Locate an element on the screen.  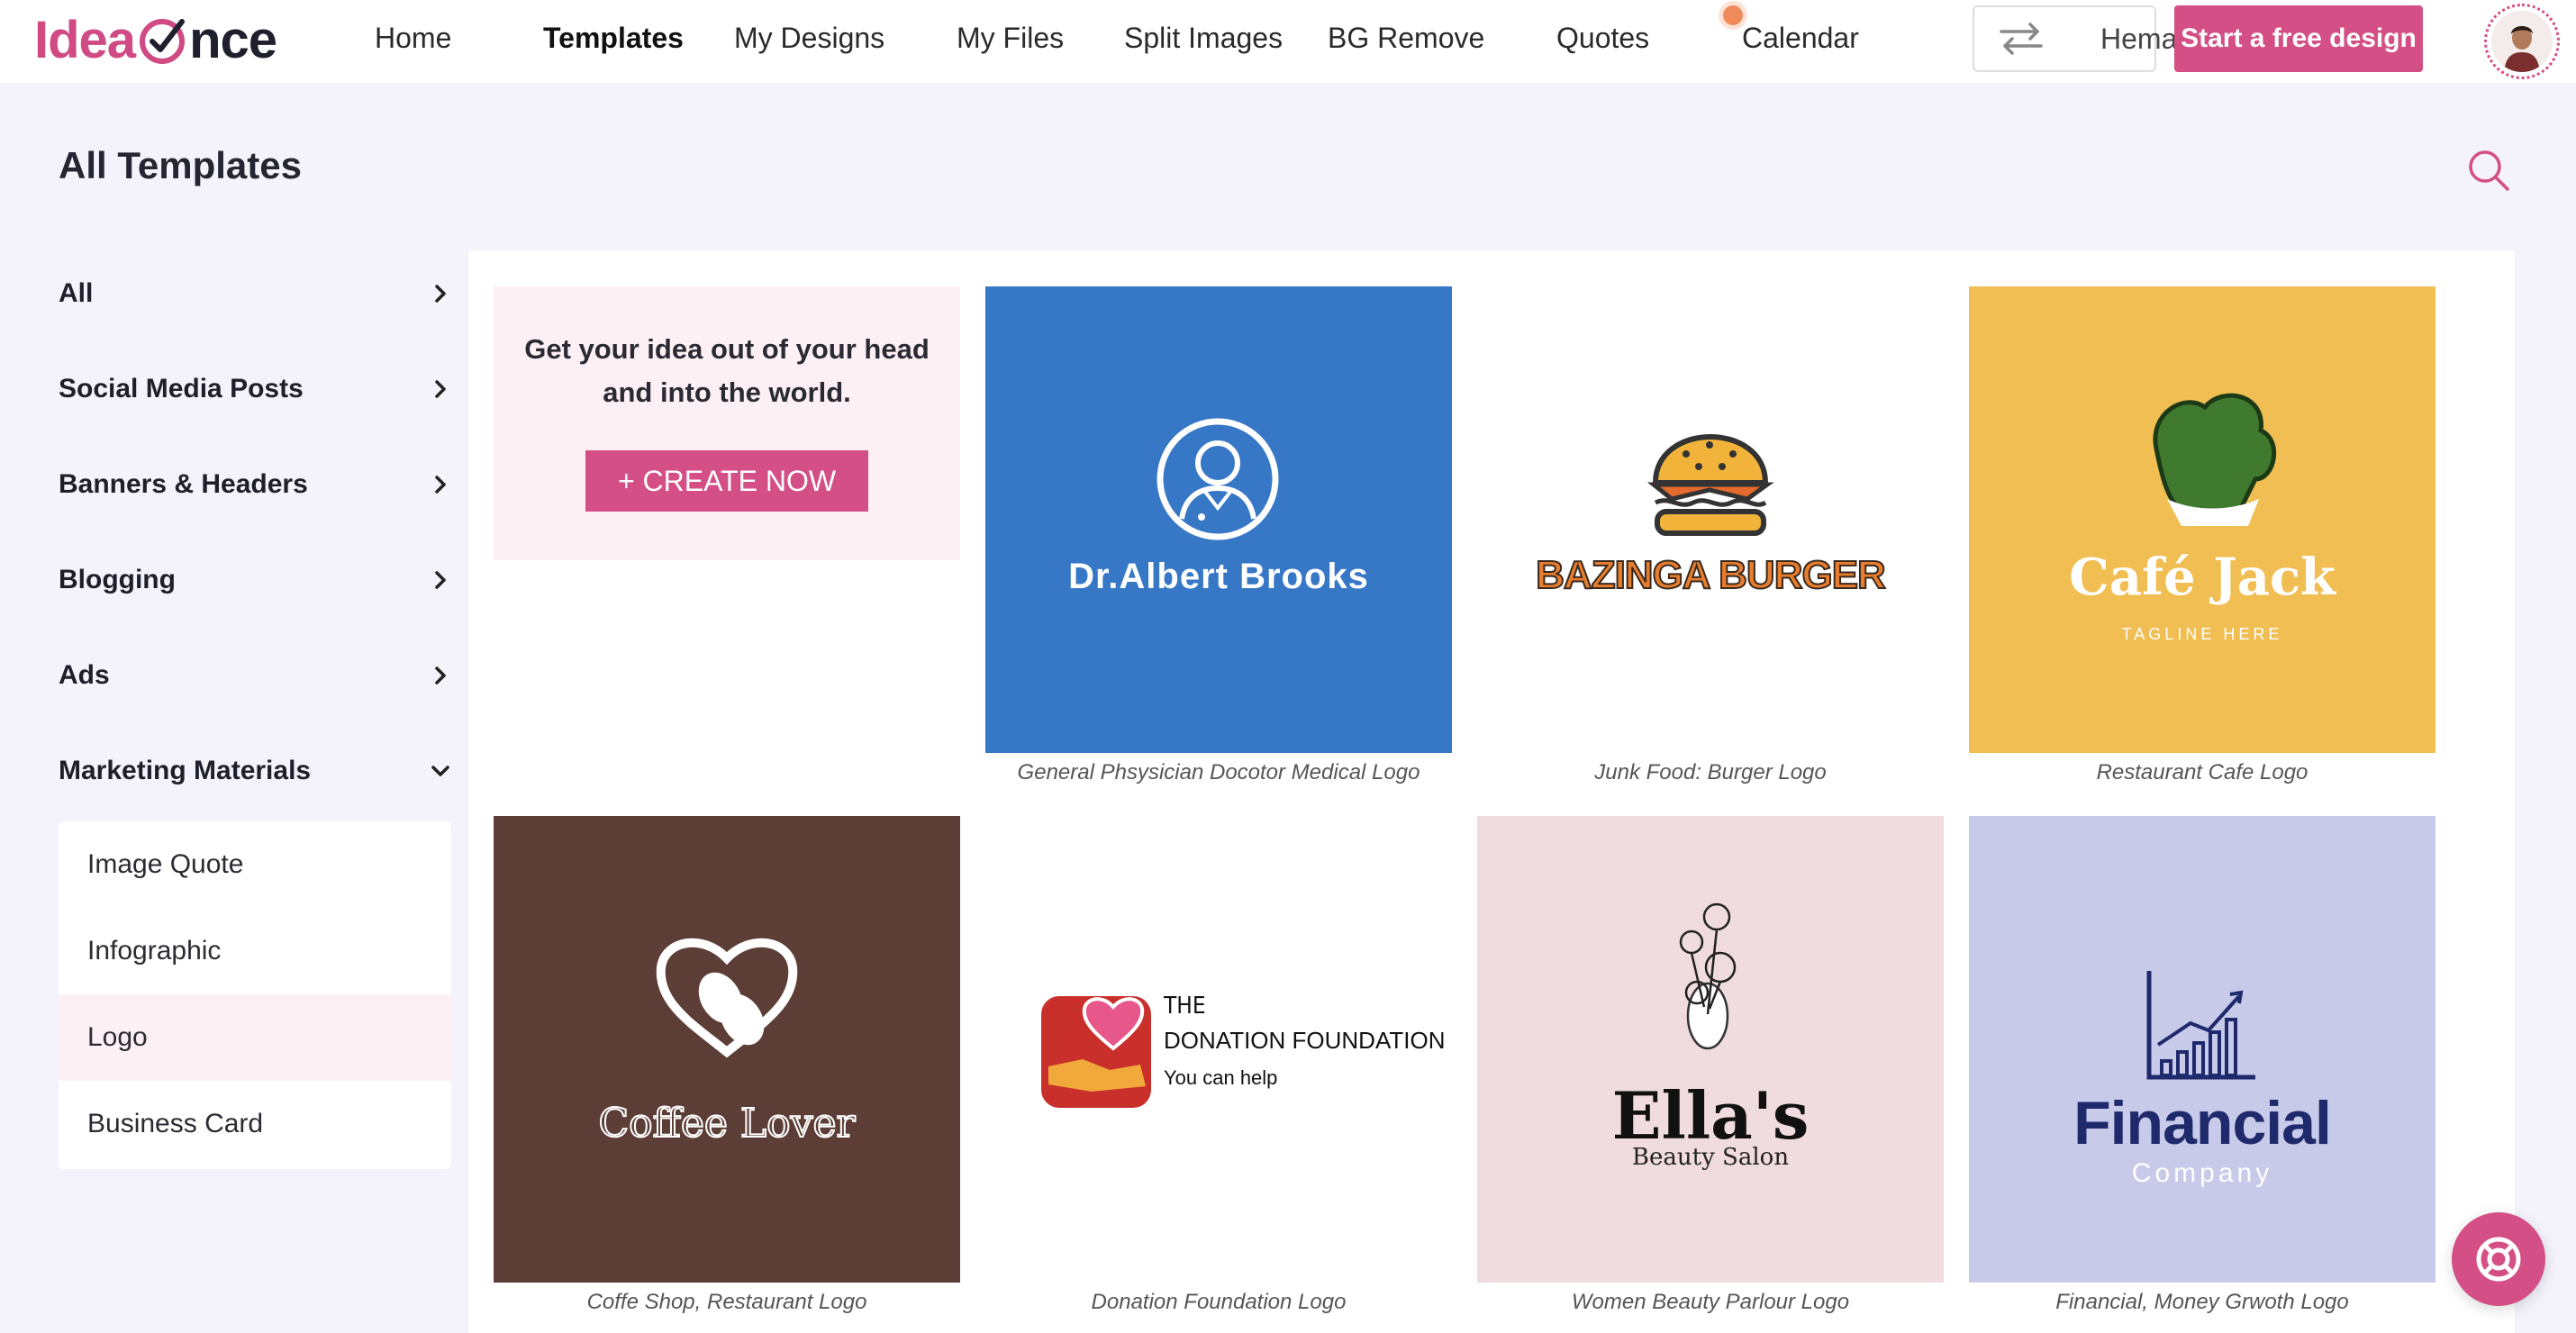
template-card-beauty-logo: Ella's Beauty Salon is located at coordinates (1710, 1049).